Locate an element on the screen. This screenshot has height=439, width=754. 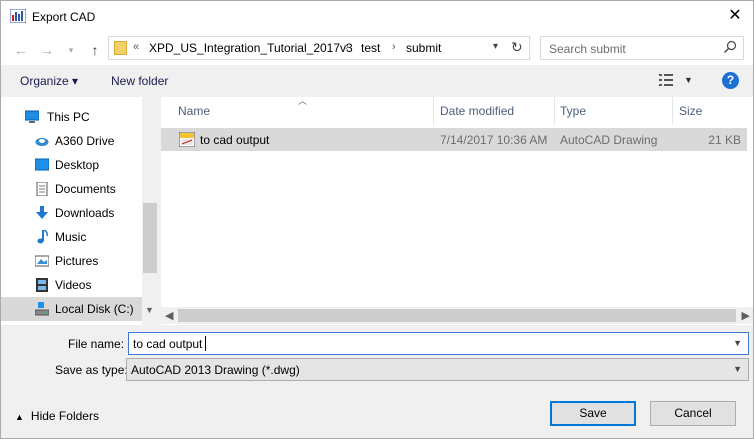
nav-item-this-pc: This PC is located at coordinates (71, 117).